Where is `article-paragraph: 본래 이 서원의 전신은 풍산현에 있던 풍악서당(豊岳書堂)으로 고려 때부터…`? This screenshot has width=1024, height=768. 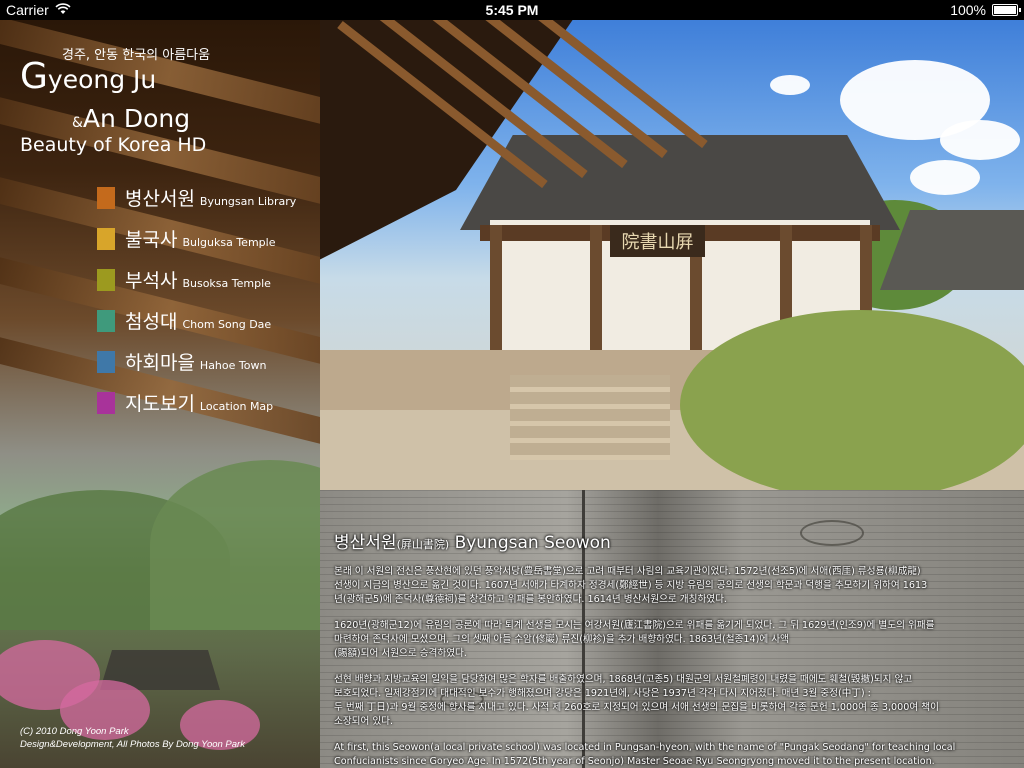 article-paragraph: 본래 이 서원의 전신은 풍산현에 있던 풍악서당(豊岳書堂)으로 고려 때부터… is located at coordinates (674, 586).